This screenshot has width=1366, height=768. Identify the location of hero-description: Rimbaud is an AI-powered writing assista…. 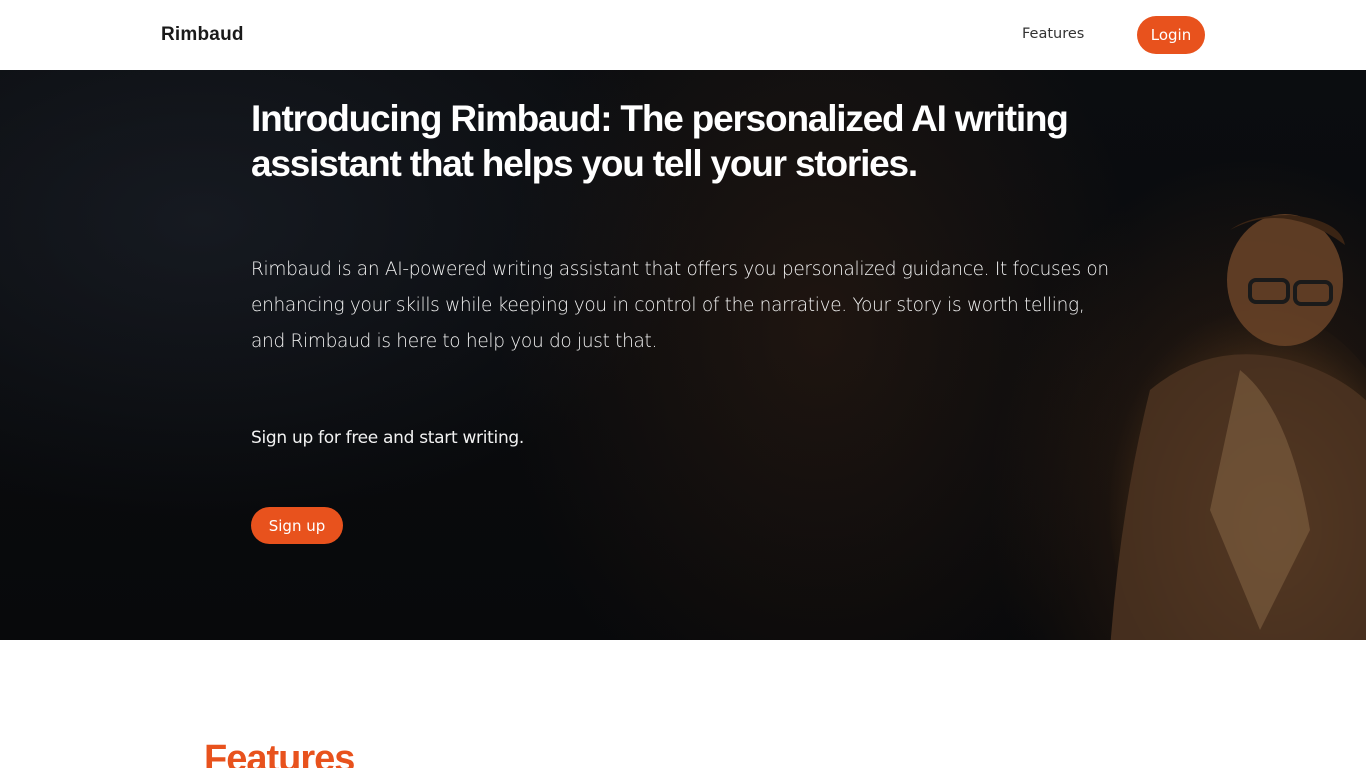
(680, 305).